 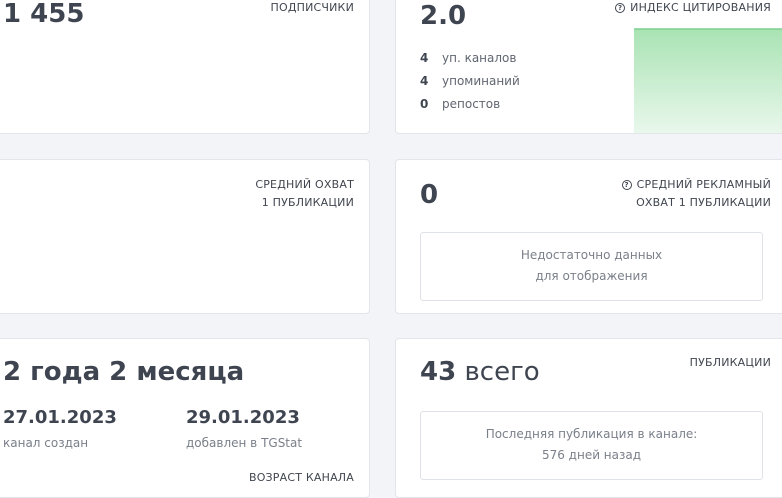 I want to click on no-data-line2: для отображения, so click(x=591, y=276).